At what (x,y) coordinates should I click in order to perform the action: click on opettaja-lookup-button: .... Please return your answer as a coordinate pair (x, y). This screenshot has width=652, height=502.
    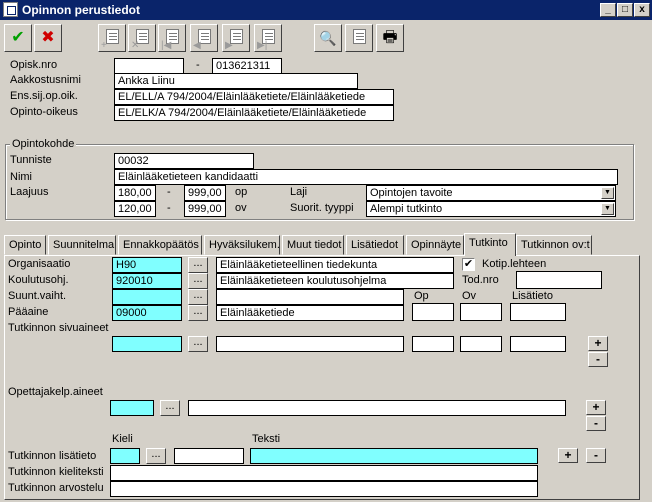
    Looking at the image, I should click on (170, 408).